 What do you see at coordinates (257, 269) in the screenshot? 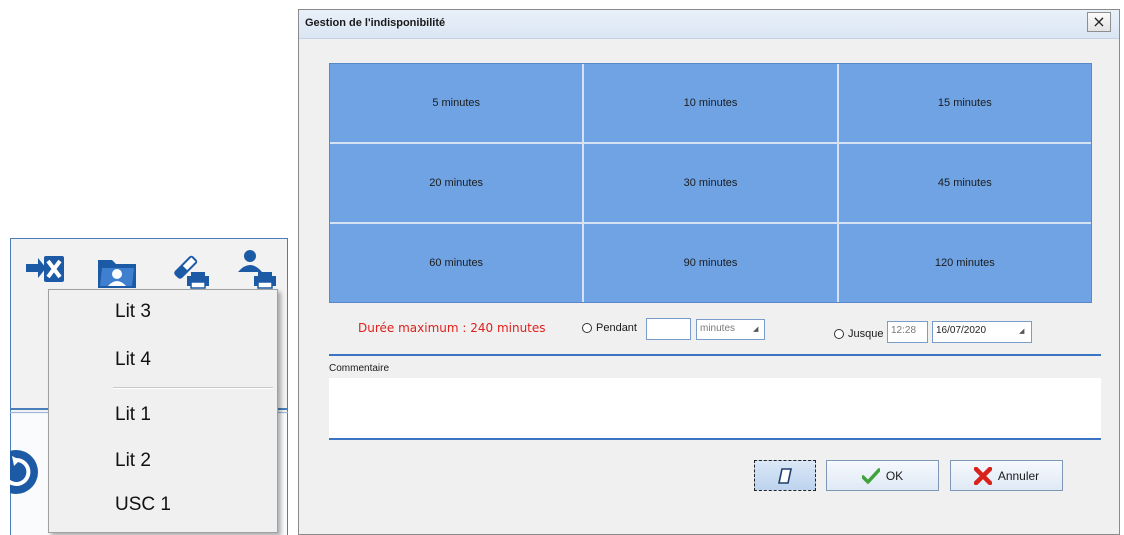
I see `user-print-icon` at bounding box center [257, 269].